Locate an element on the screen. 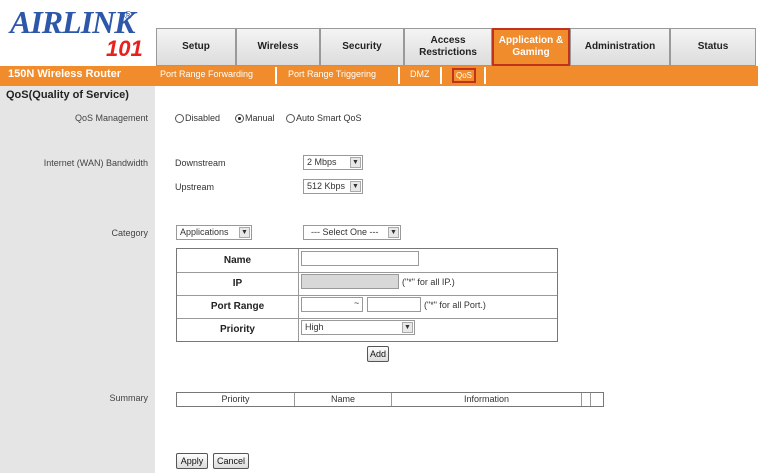 This screenshot has height=473, width=758. ip-input is located at coordinates (350, 281).